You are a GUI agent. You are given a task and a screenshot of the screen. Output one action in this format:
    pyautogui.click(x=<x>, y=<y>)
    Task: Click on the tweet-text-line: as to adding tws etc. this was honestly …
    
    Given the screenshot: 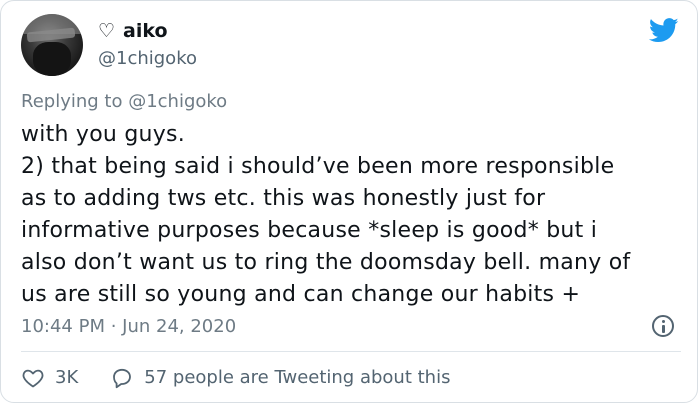 What is the action you would take?
    pyautogui.click(x=283, y=198)
    